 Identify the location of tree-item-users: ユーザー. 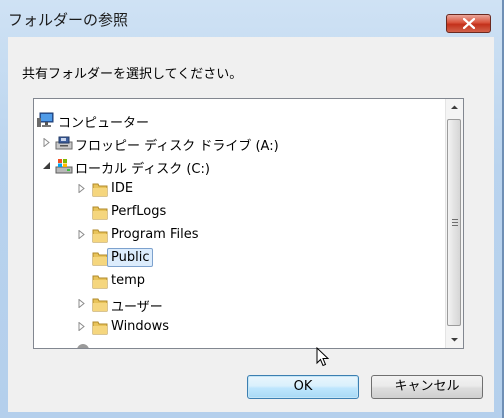
(239, 304).